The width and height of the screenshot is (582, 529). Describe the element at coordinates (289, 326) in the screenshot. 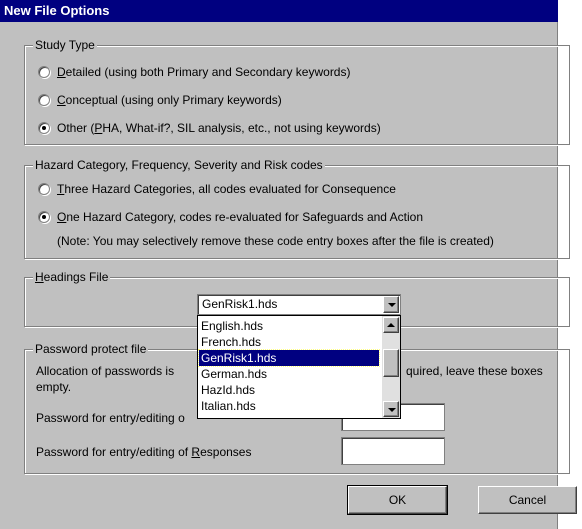

I see `list-item: English.hds` at that location.